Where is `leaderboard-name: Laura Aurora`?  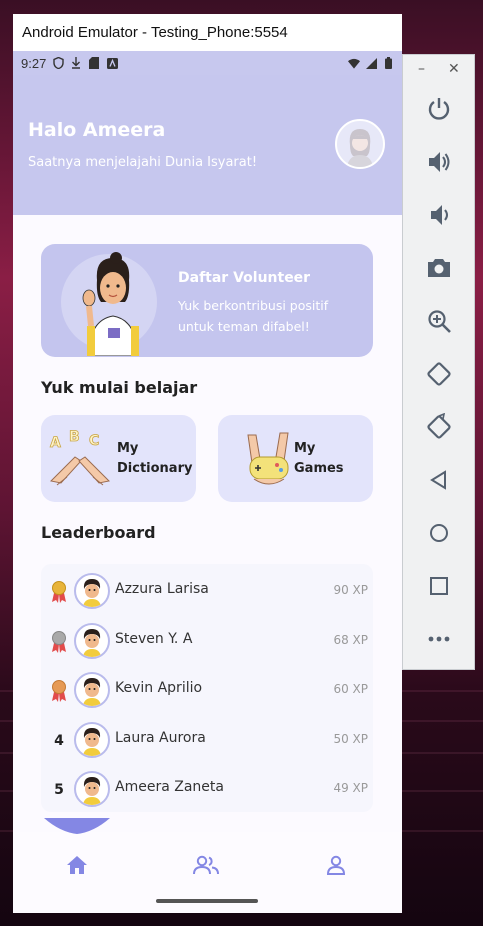
leaderboard-name: Laura Aurora is located at coordinates (160, 738).